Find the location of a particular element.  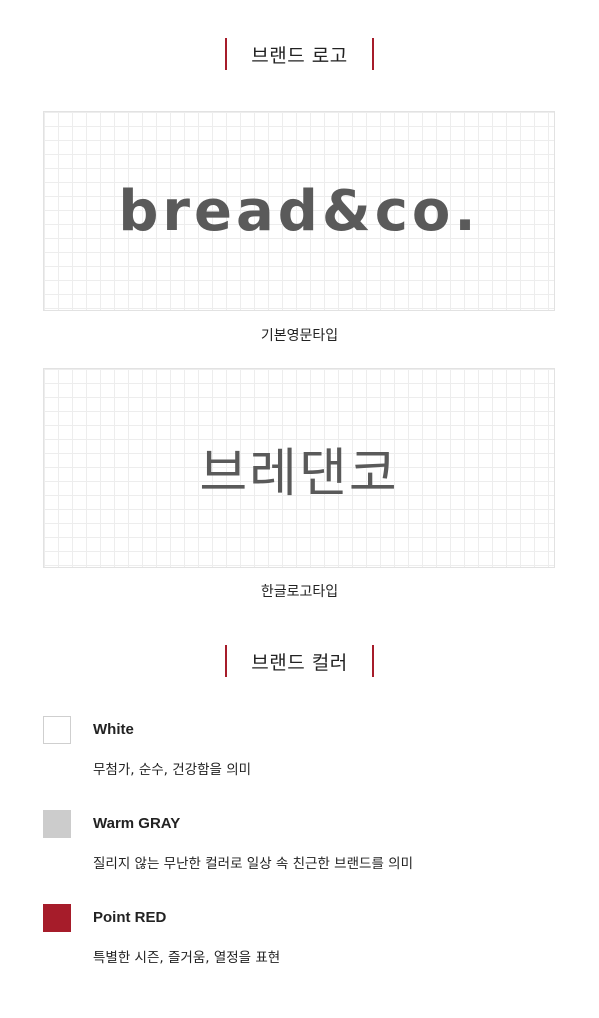

white-swatch is located at coordinates (57, 730).